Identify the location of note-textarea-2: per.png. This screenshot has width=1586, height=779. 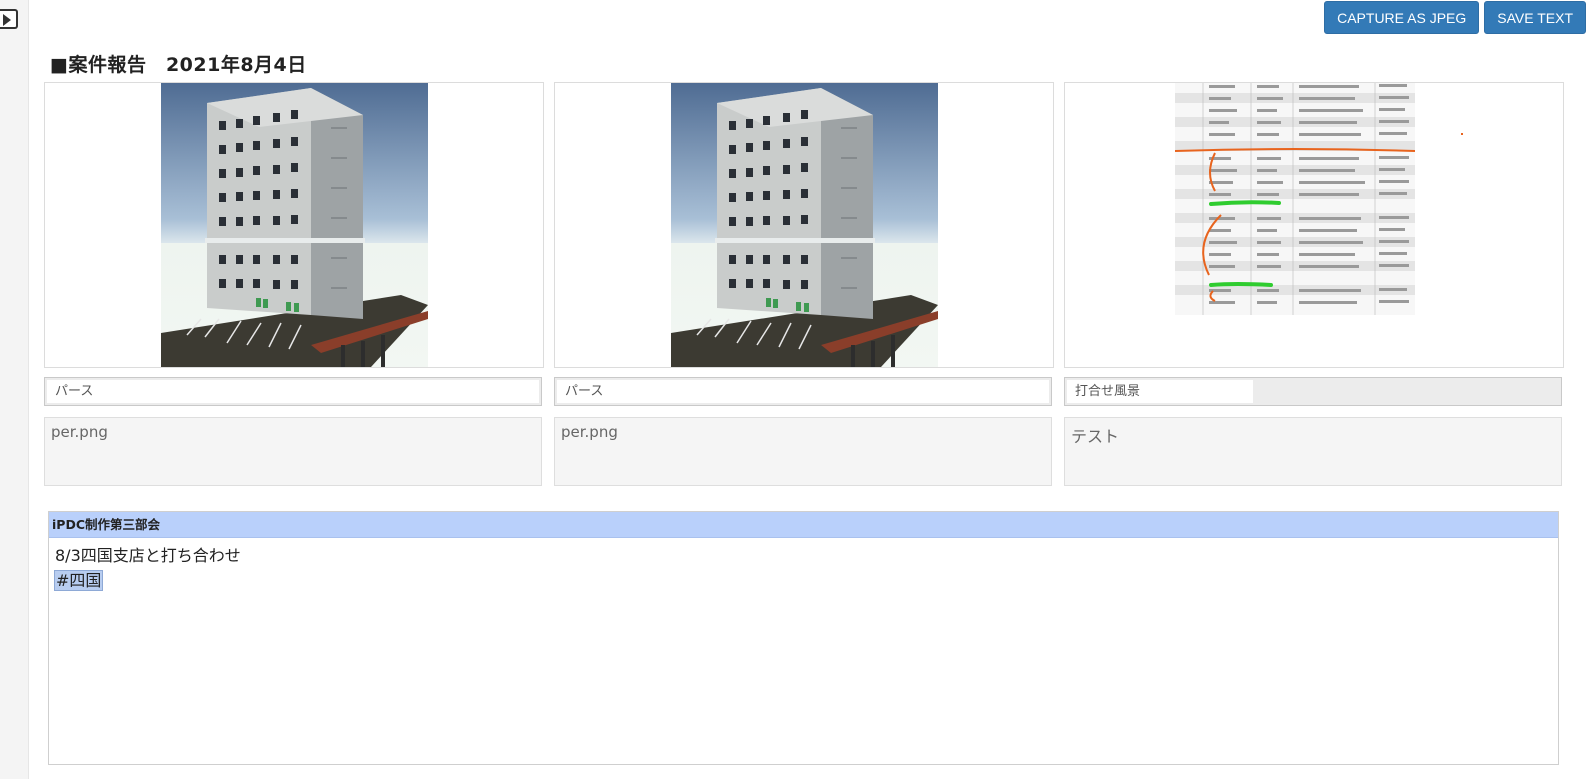
(803, 451).